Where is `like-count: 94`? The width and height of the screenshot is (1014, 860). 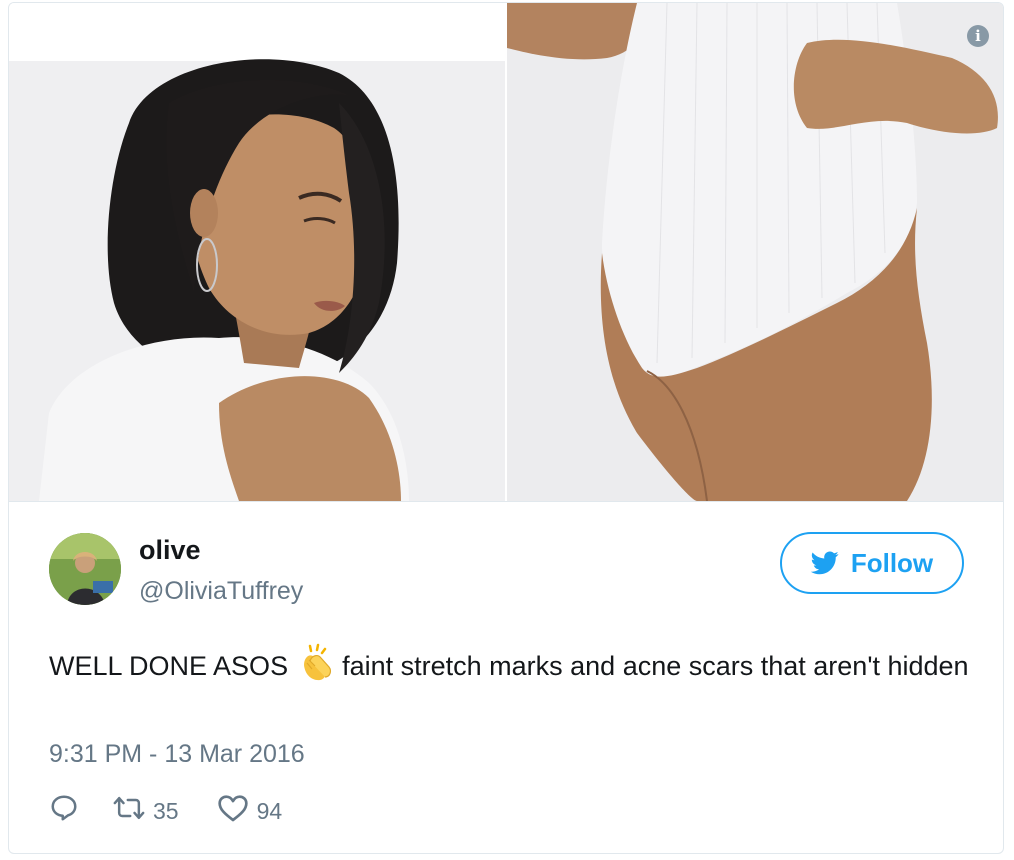
like-count: 94 is located at coordinates (269, 810).